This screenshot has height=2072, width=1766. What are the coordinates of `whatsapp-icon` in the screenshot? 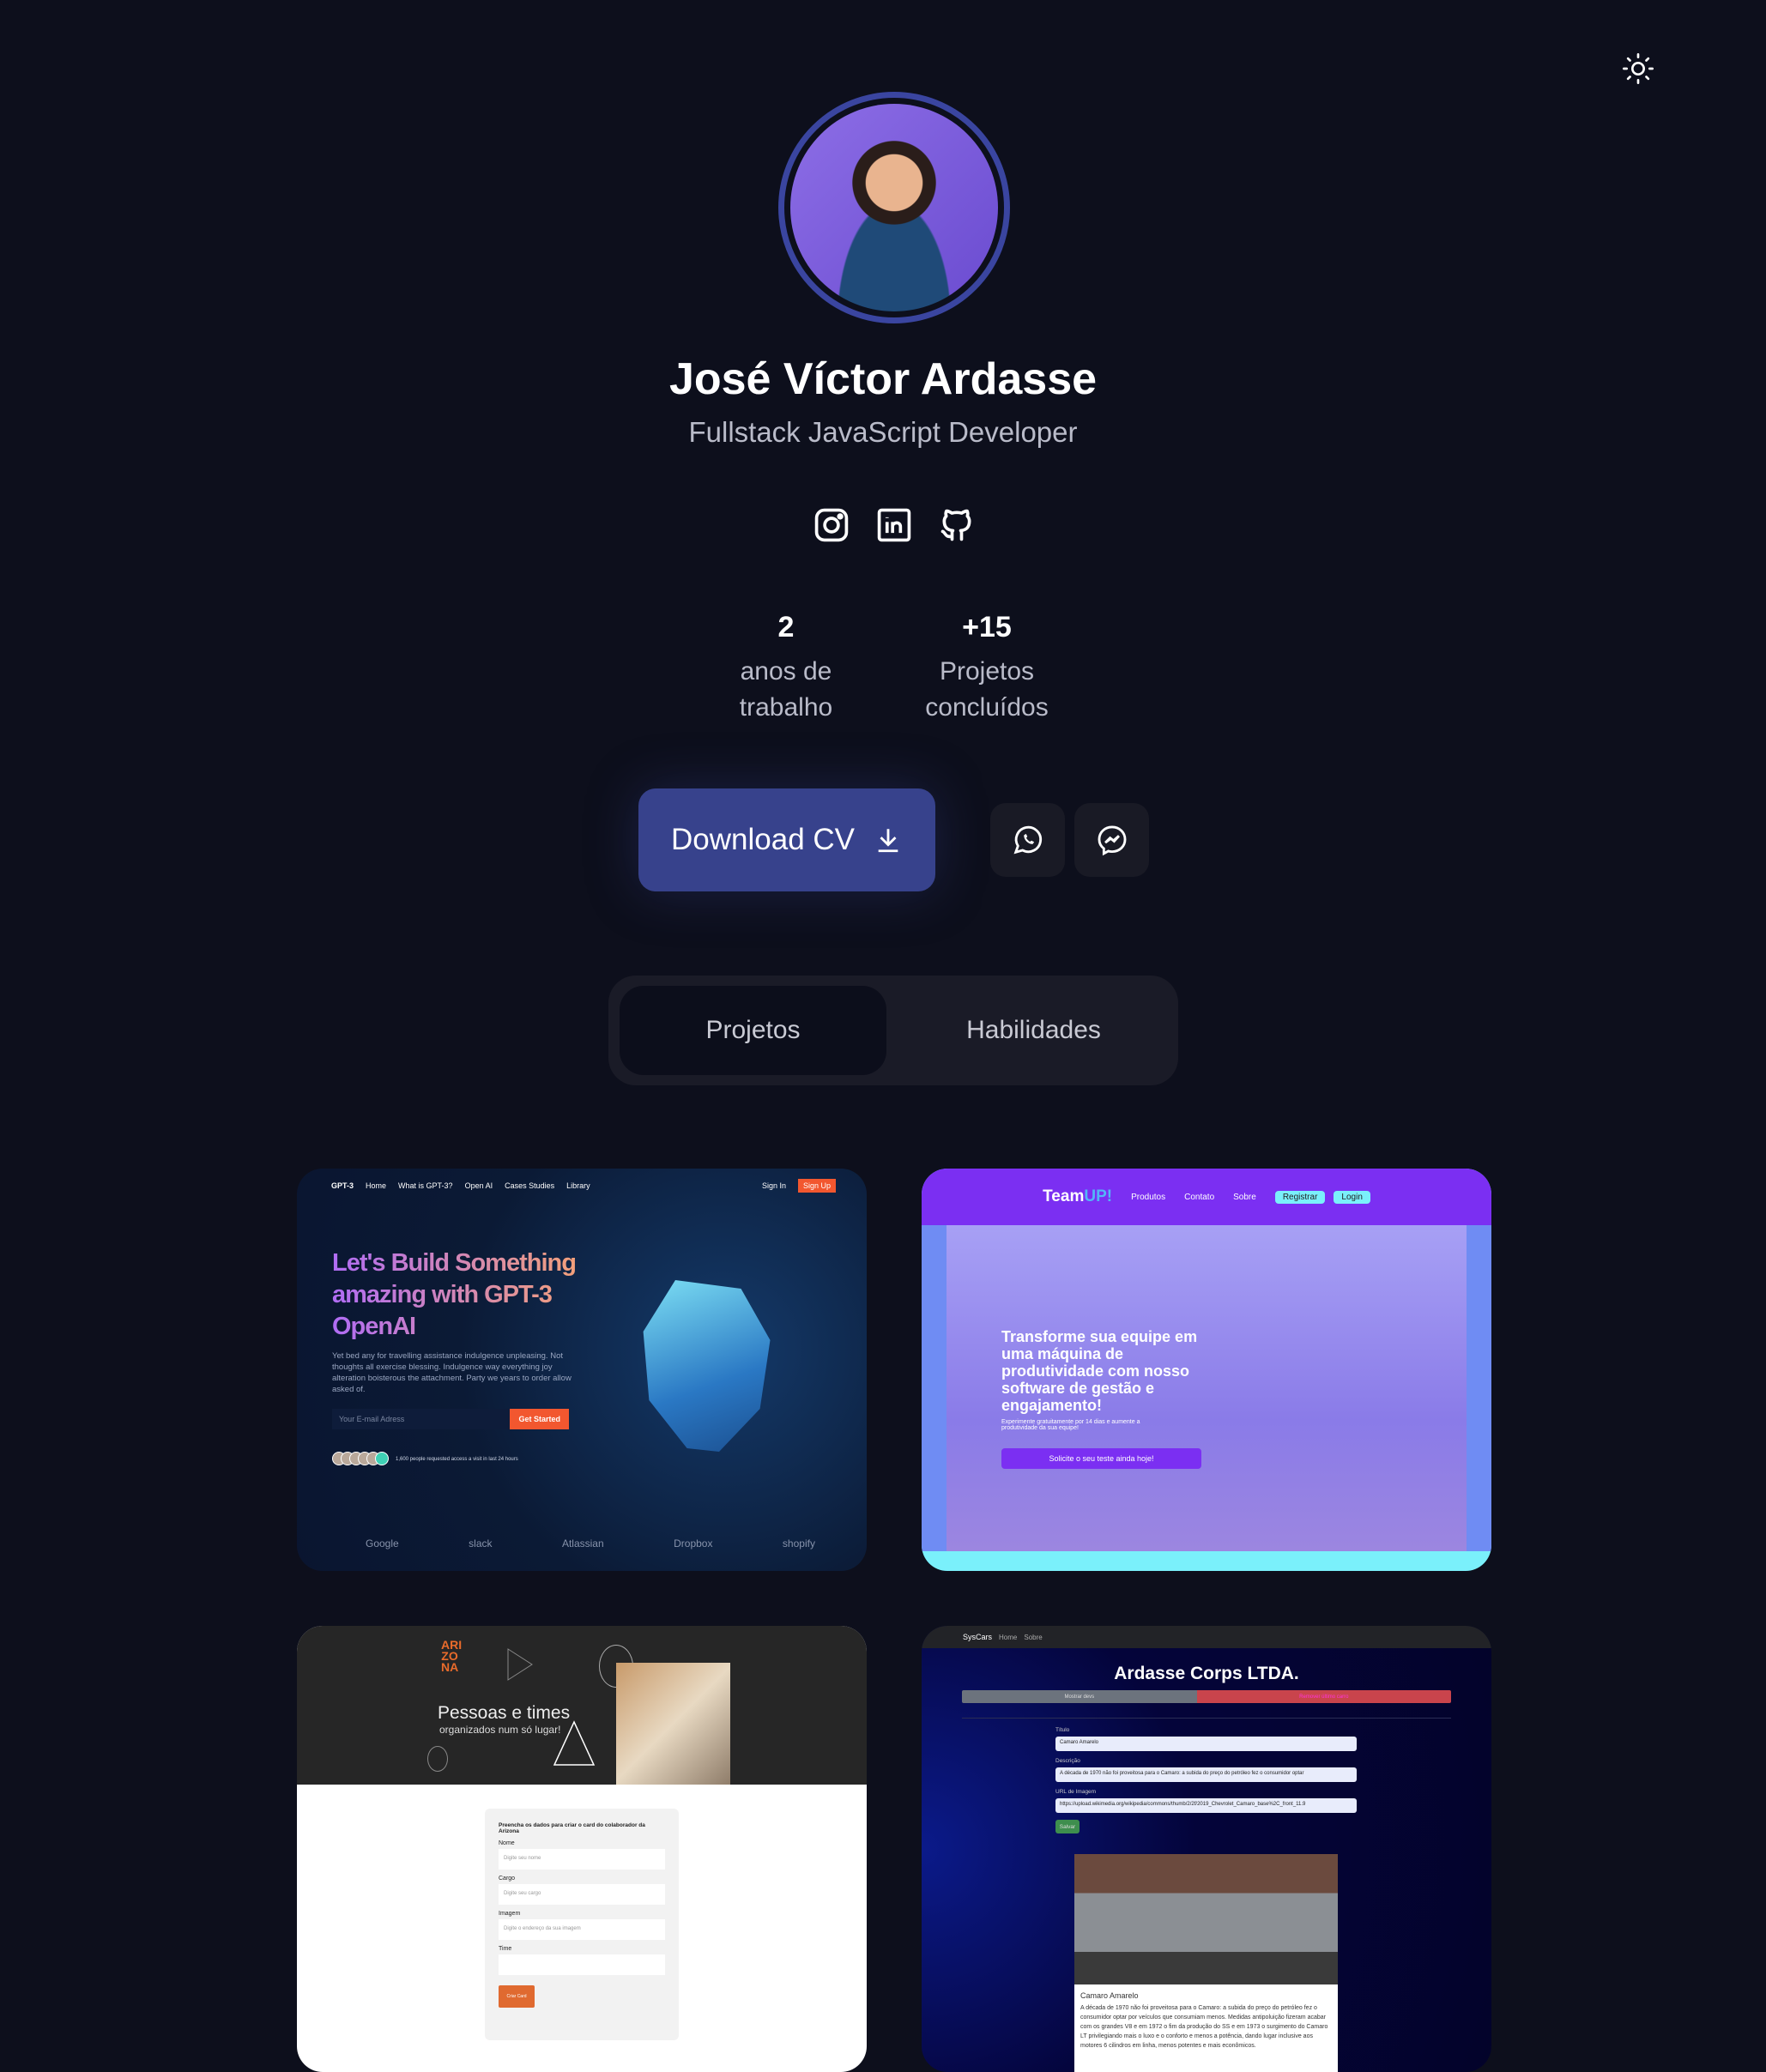 It's located at (1027, 840).